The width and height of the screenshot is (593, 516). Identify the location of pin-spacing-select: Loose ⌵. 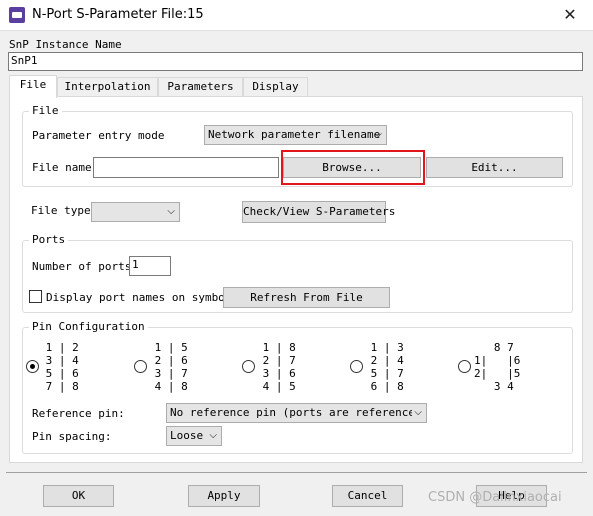
(194, 436).